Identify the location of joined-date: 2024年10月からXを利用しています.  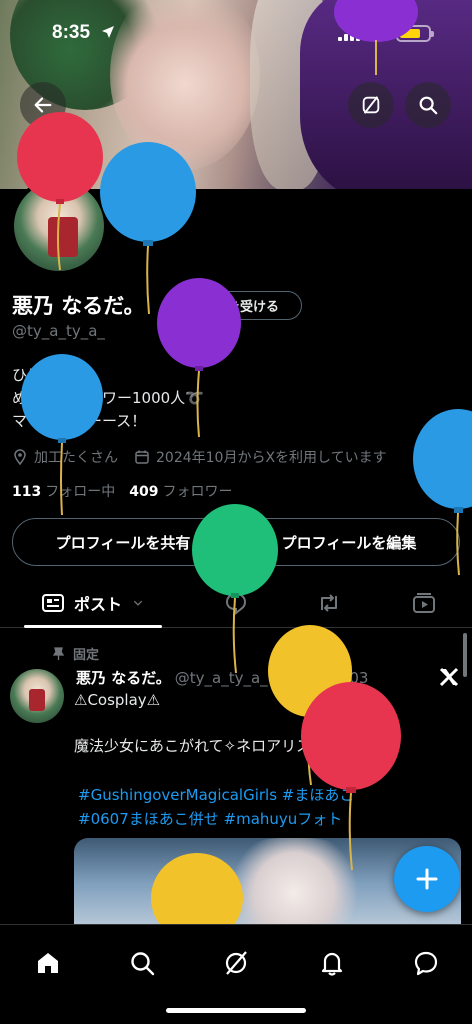
(271, 458).